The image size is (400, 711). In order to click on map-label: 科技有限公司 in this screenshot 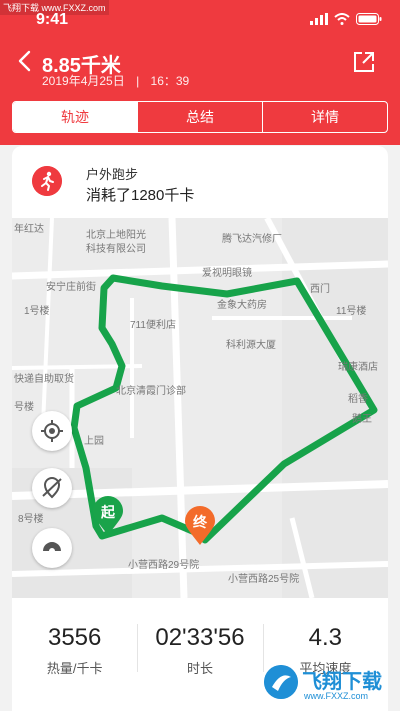, I will do `click(116, 249)`.